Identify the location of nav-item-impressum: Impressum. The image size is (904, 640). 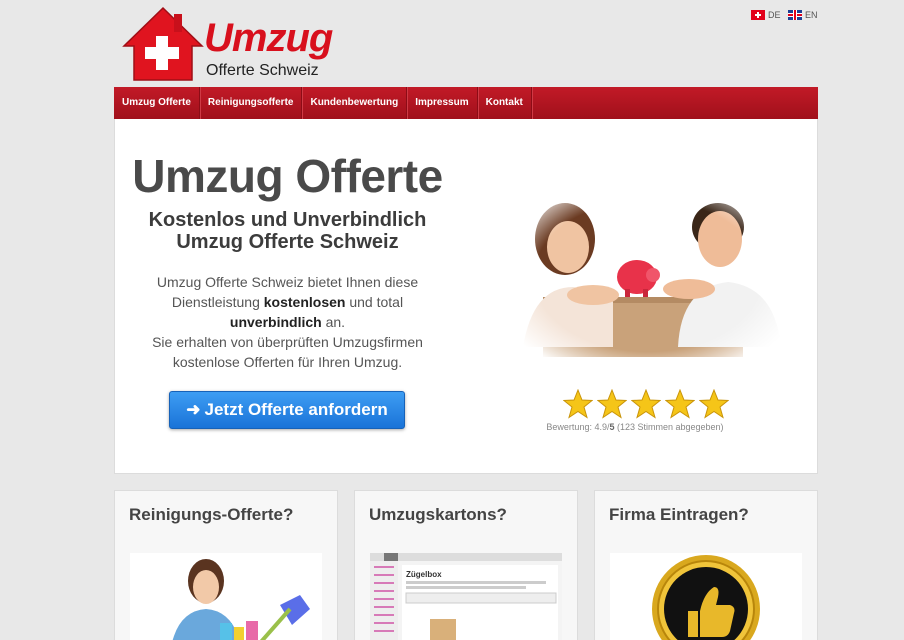
(442, 103).